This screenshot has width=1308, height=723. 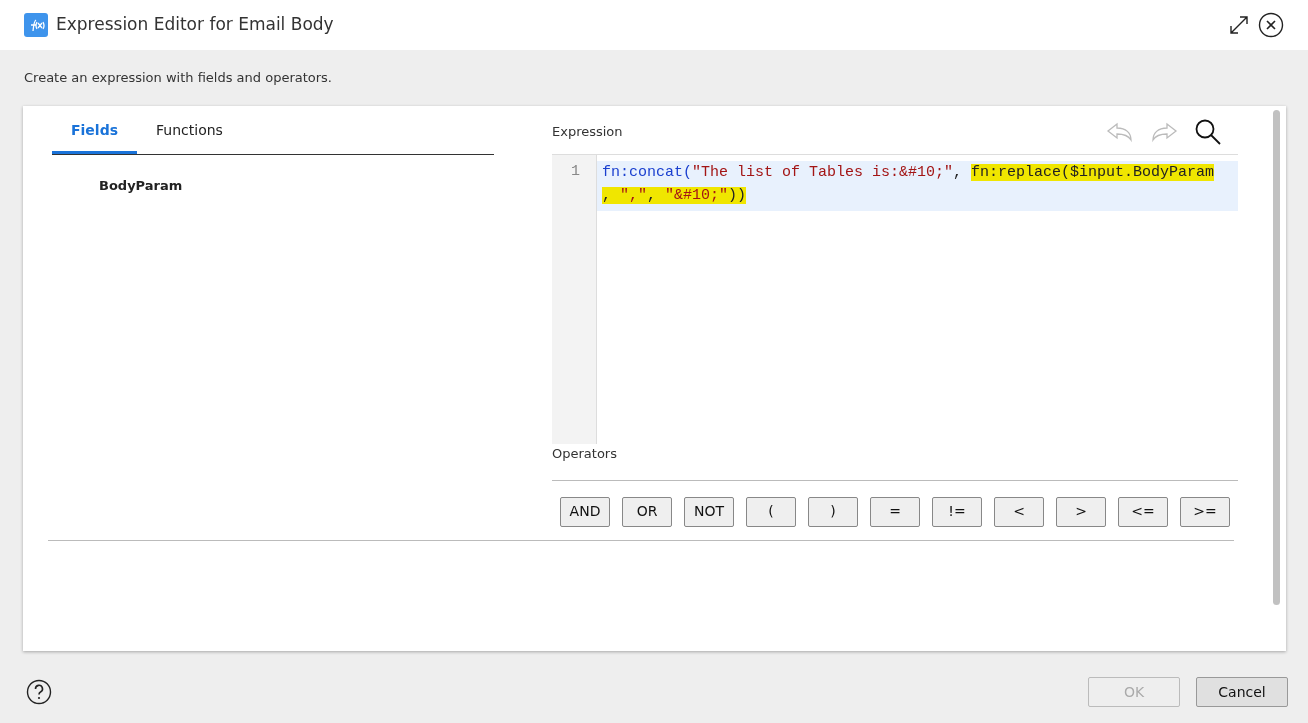 What do you see at coordinates (585, 454) in the screenshot?
I see `operators-label: Operators` at bounding box center [585, 454].